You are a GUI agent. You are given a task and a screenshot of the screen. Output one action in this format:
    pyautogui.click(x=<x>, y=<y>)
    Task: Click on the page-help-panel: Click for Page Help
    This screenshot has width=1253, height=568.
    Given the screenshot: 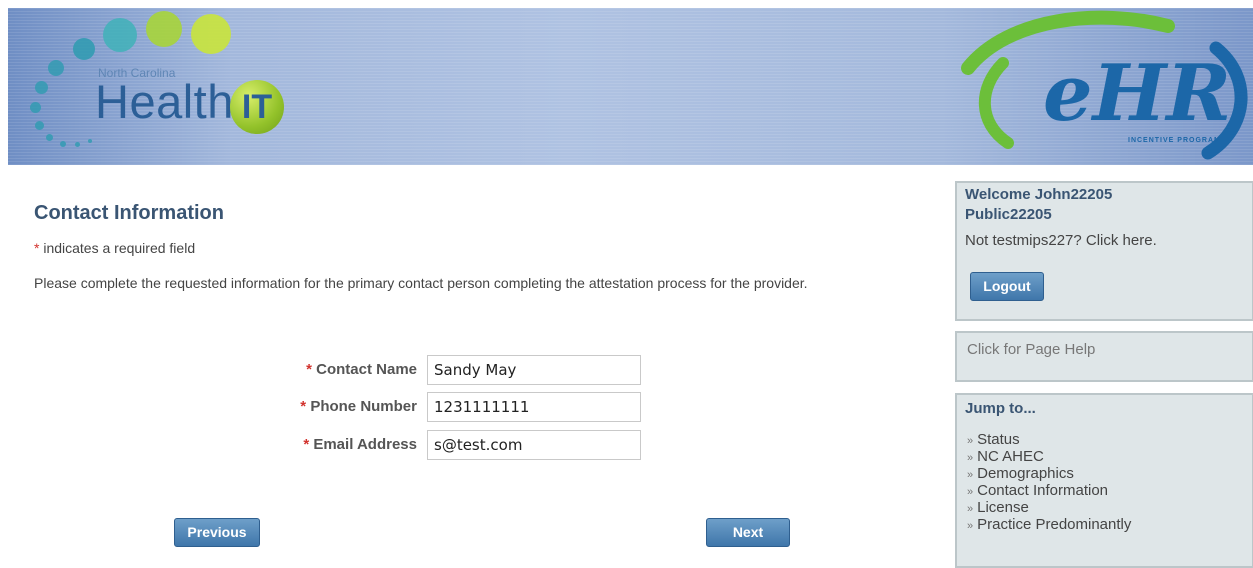 What is the action you would take?
    pyautogui.click(x=1104, y=356)
    